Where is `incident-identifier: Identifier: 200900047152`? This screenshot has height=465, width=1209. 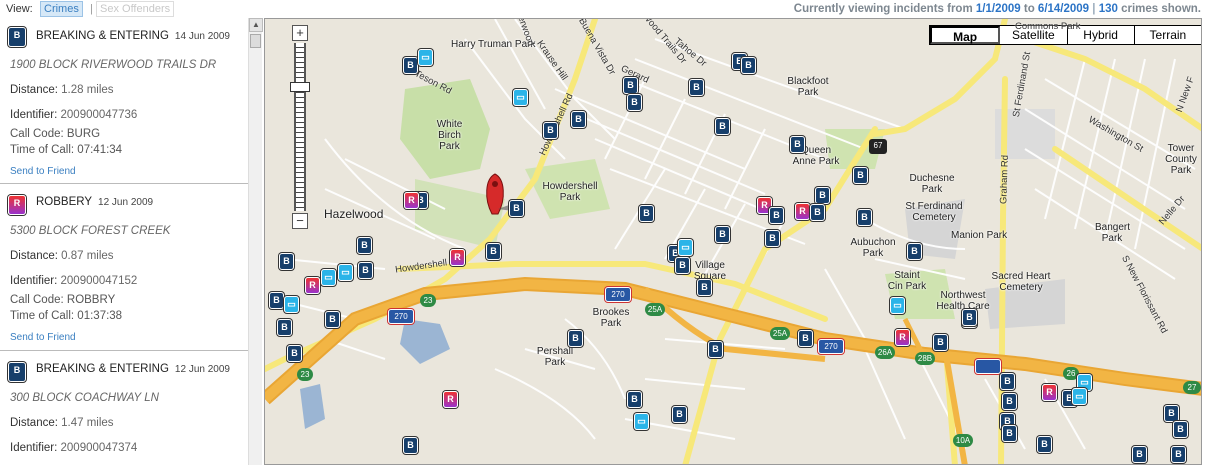 incident-identifier: Identifier: 200900047152 is located at coordinates (73, 281).